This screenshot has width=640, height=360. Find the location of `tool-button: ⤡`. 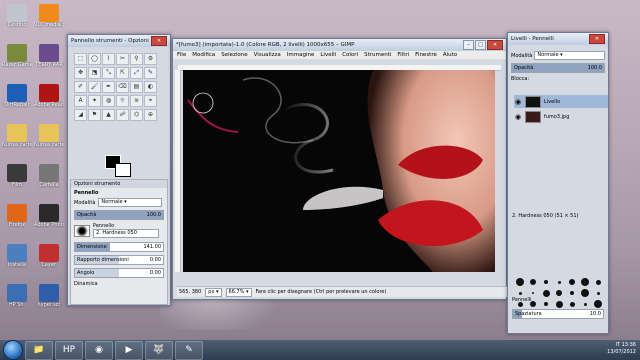

tool-button: ⤡ is located at coordinates (108, 73).